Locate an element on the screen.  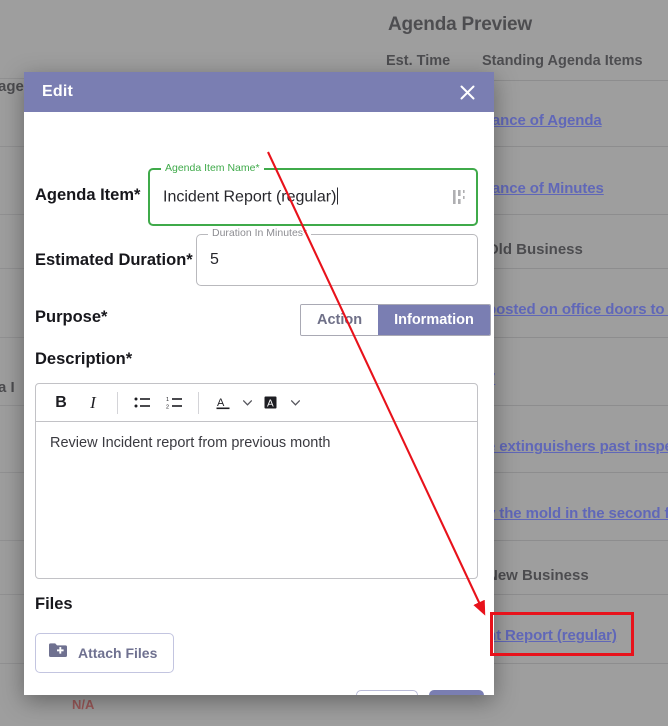
purpose-toggle-group: Action Information is located at coordinates (395, 320).